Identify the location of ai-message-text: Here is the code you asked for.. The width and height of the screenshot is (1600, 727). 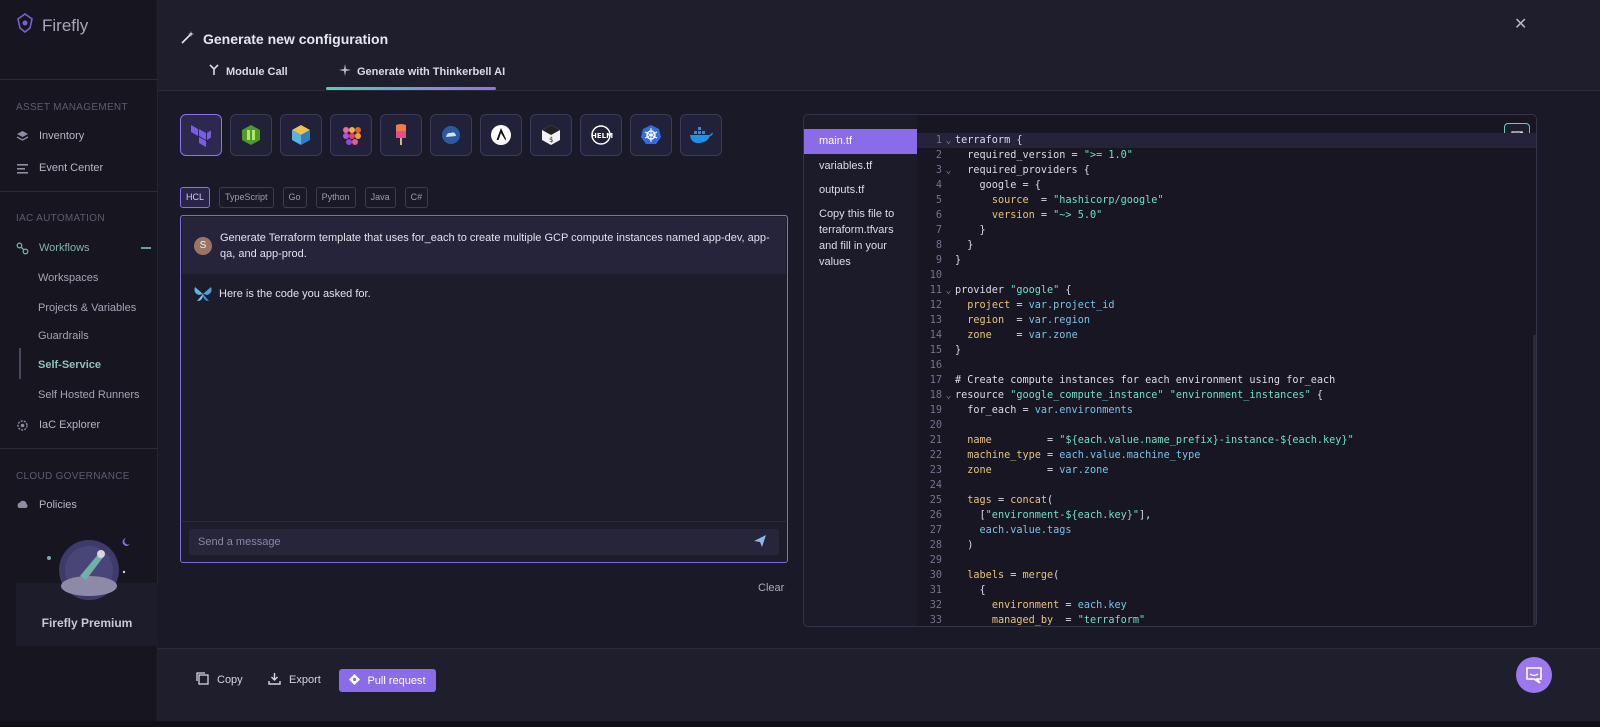
(295, 294).